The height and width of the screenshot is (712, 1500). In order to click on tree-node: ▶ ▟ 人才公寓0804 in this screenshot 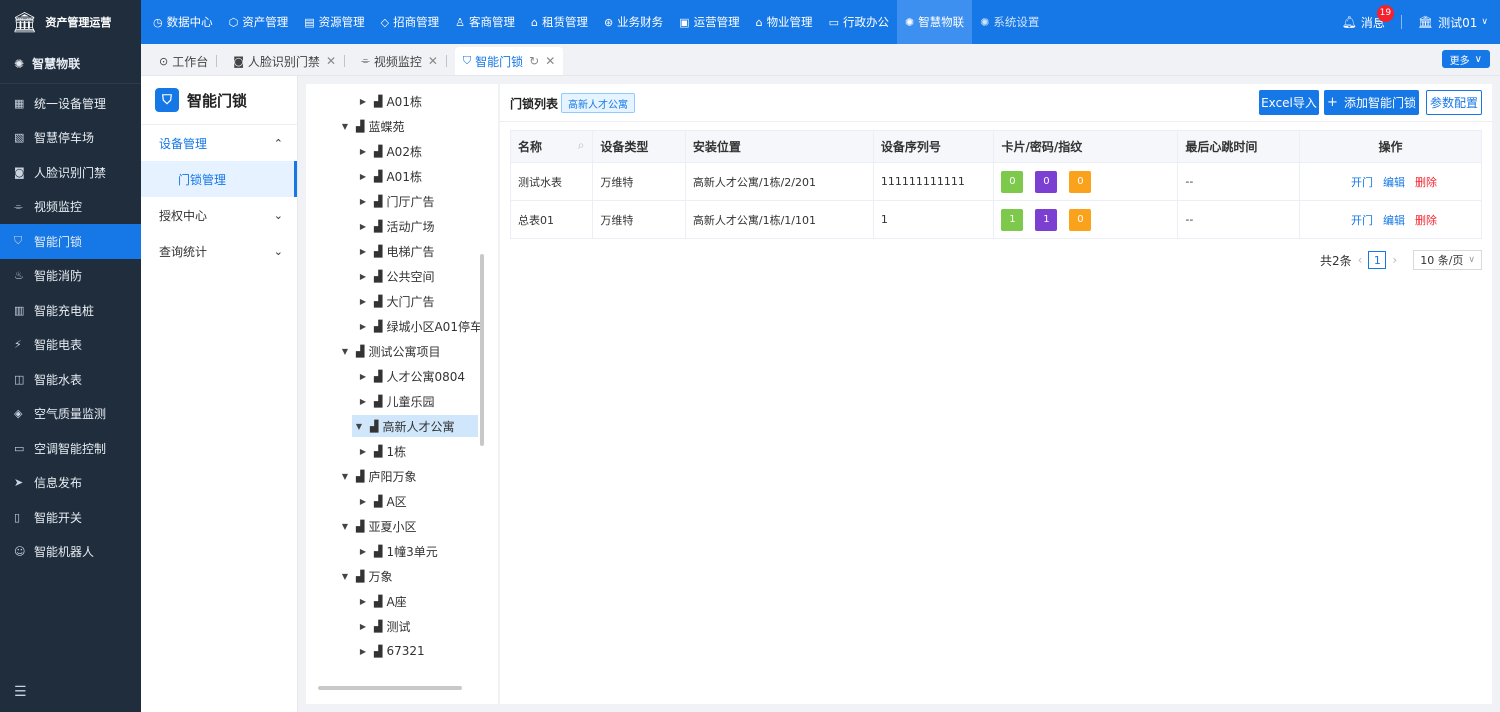, I will do `click(410, 376)`.